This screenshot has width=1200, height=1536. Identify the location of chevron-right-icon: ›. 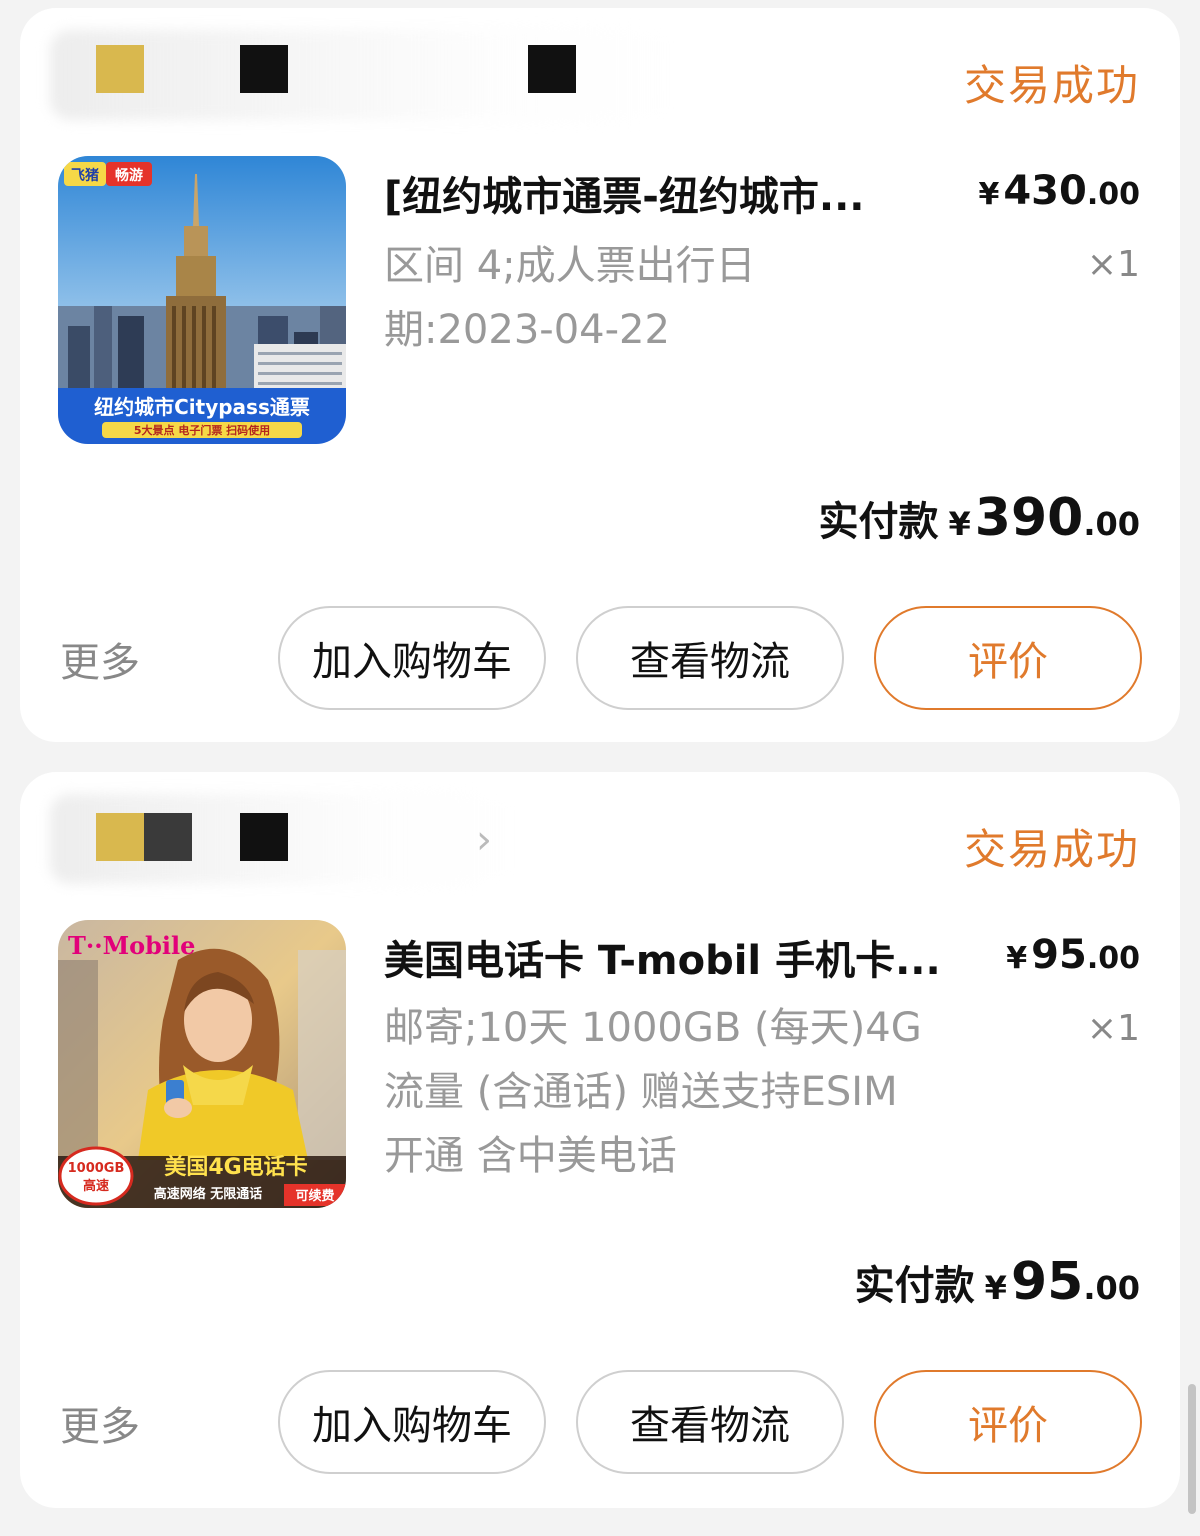
(484, 840).